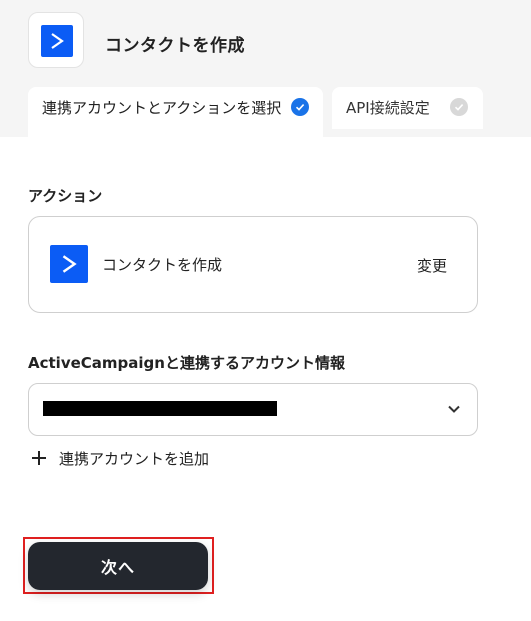 Image resolution: width=531 pixels, height=621 pixels. Describe the element at coordinates (186, 363) in the screenshot. I see `account-section-label: ActiveCampaignと連携するアカウント情報` at that location.